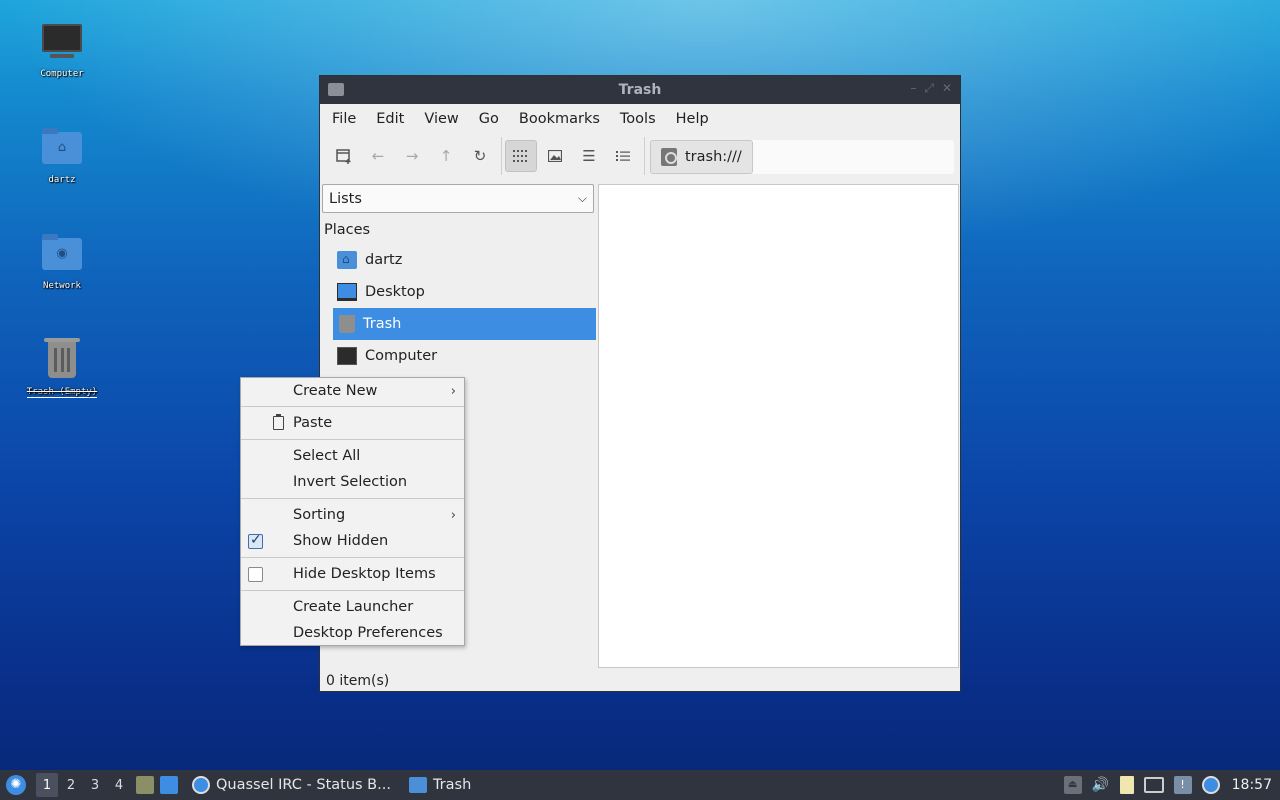 This screenshot has height=800, width=1280. What do you see at coordinates (62, 156) in the screenshot?
I see `desktop-icon-dartz: ⌂ dartz` at bounding box center [62, 156].